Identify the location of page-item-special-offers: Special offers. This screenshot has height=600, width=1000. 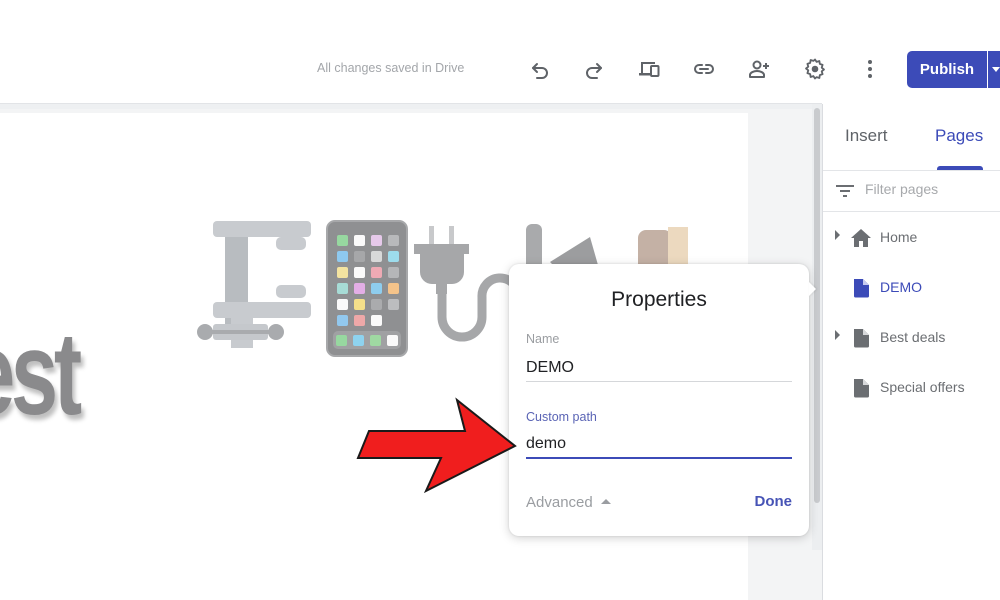
(911, 389).